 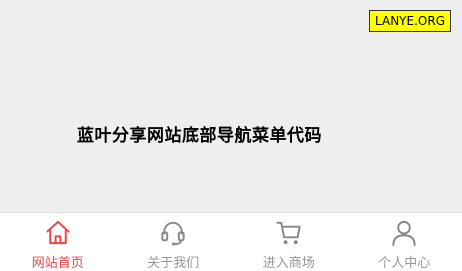 What do you see at coordinates (410, 21) in the screenshot?
I see `site-badge: LANYE.ORG` at bounding box center [410, 21].